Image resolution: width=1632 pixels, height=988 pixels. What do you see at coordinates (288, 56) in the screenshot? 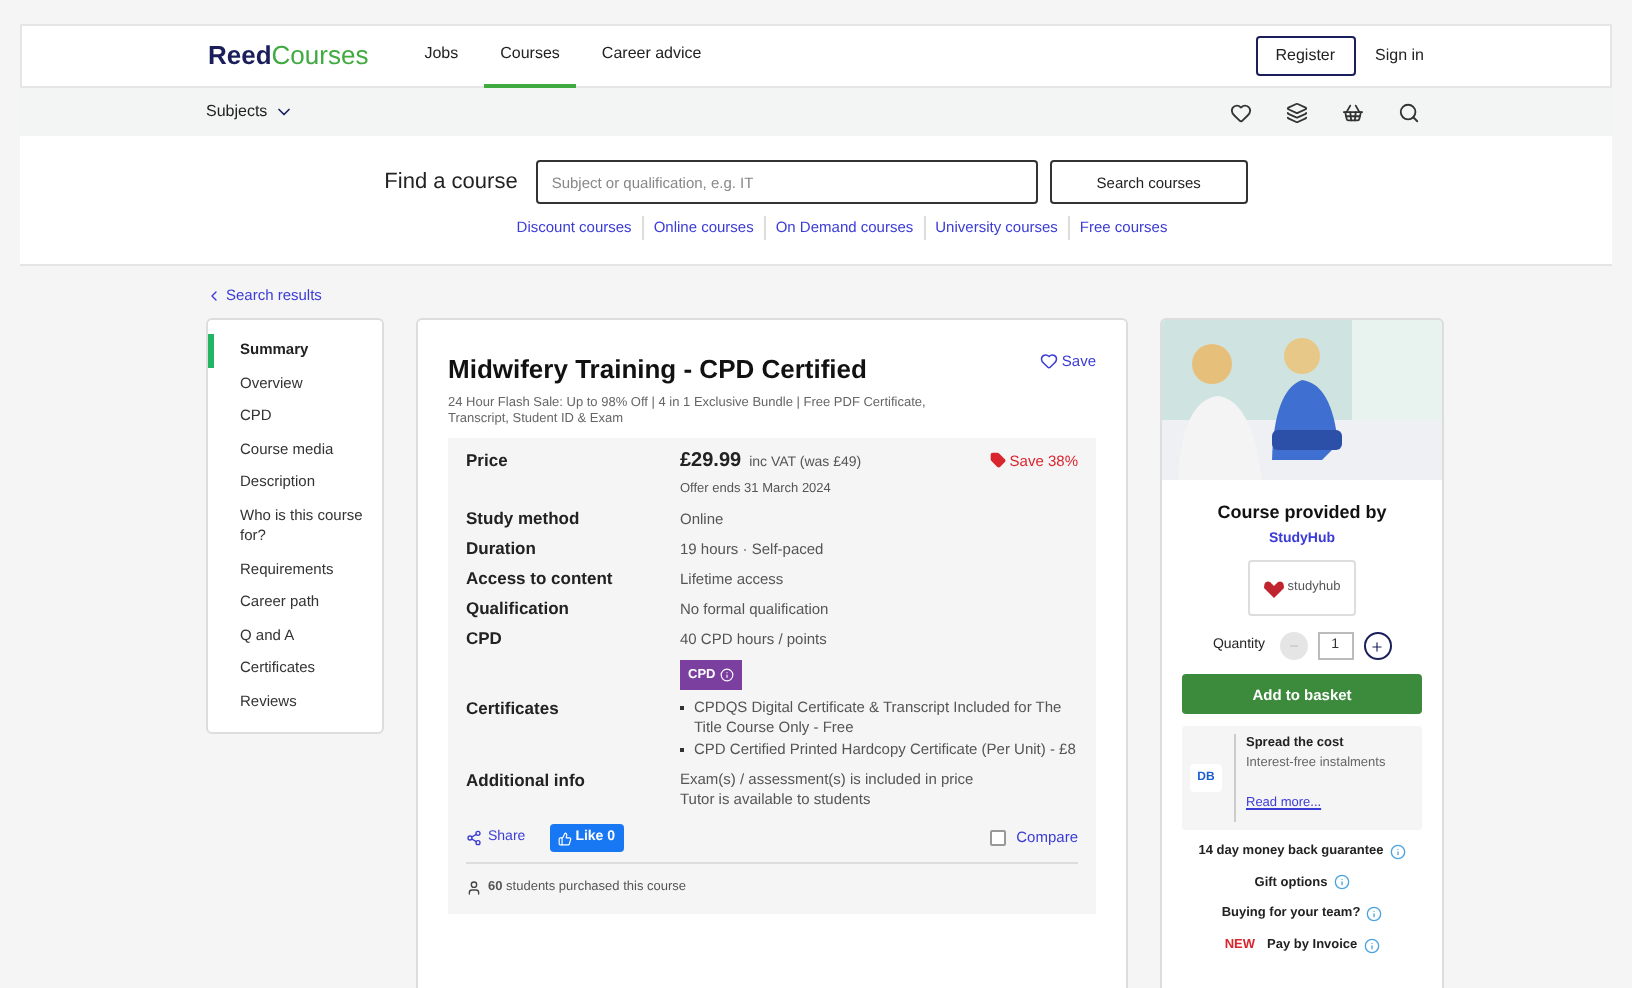
I see `logo: ReedCourses` at bounding box center [288, 56].